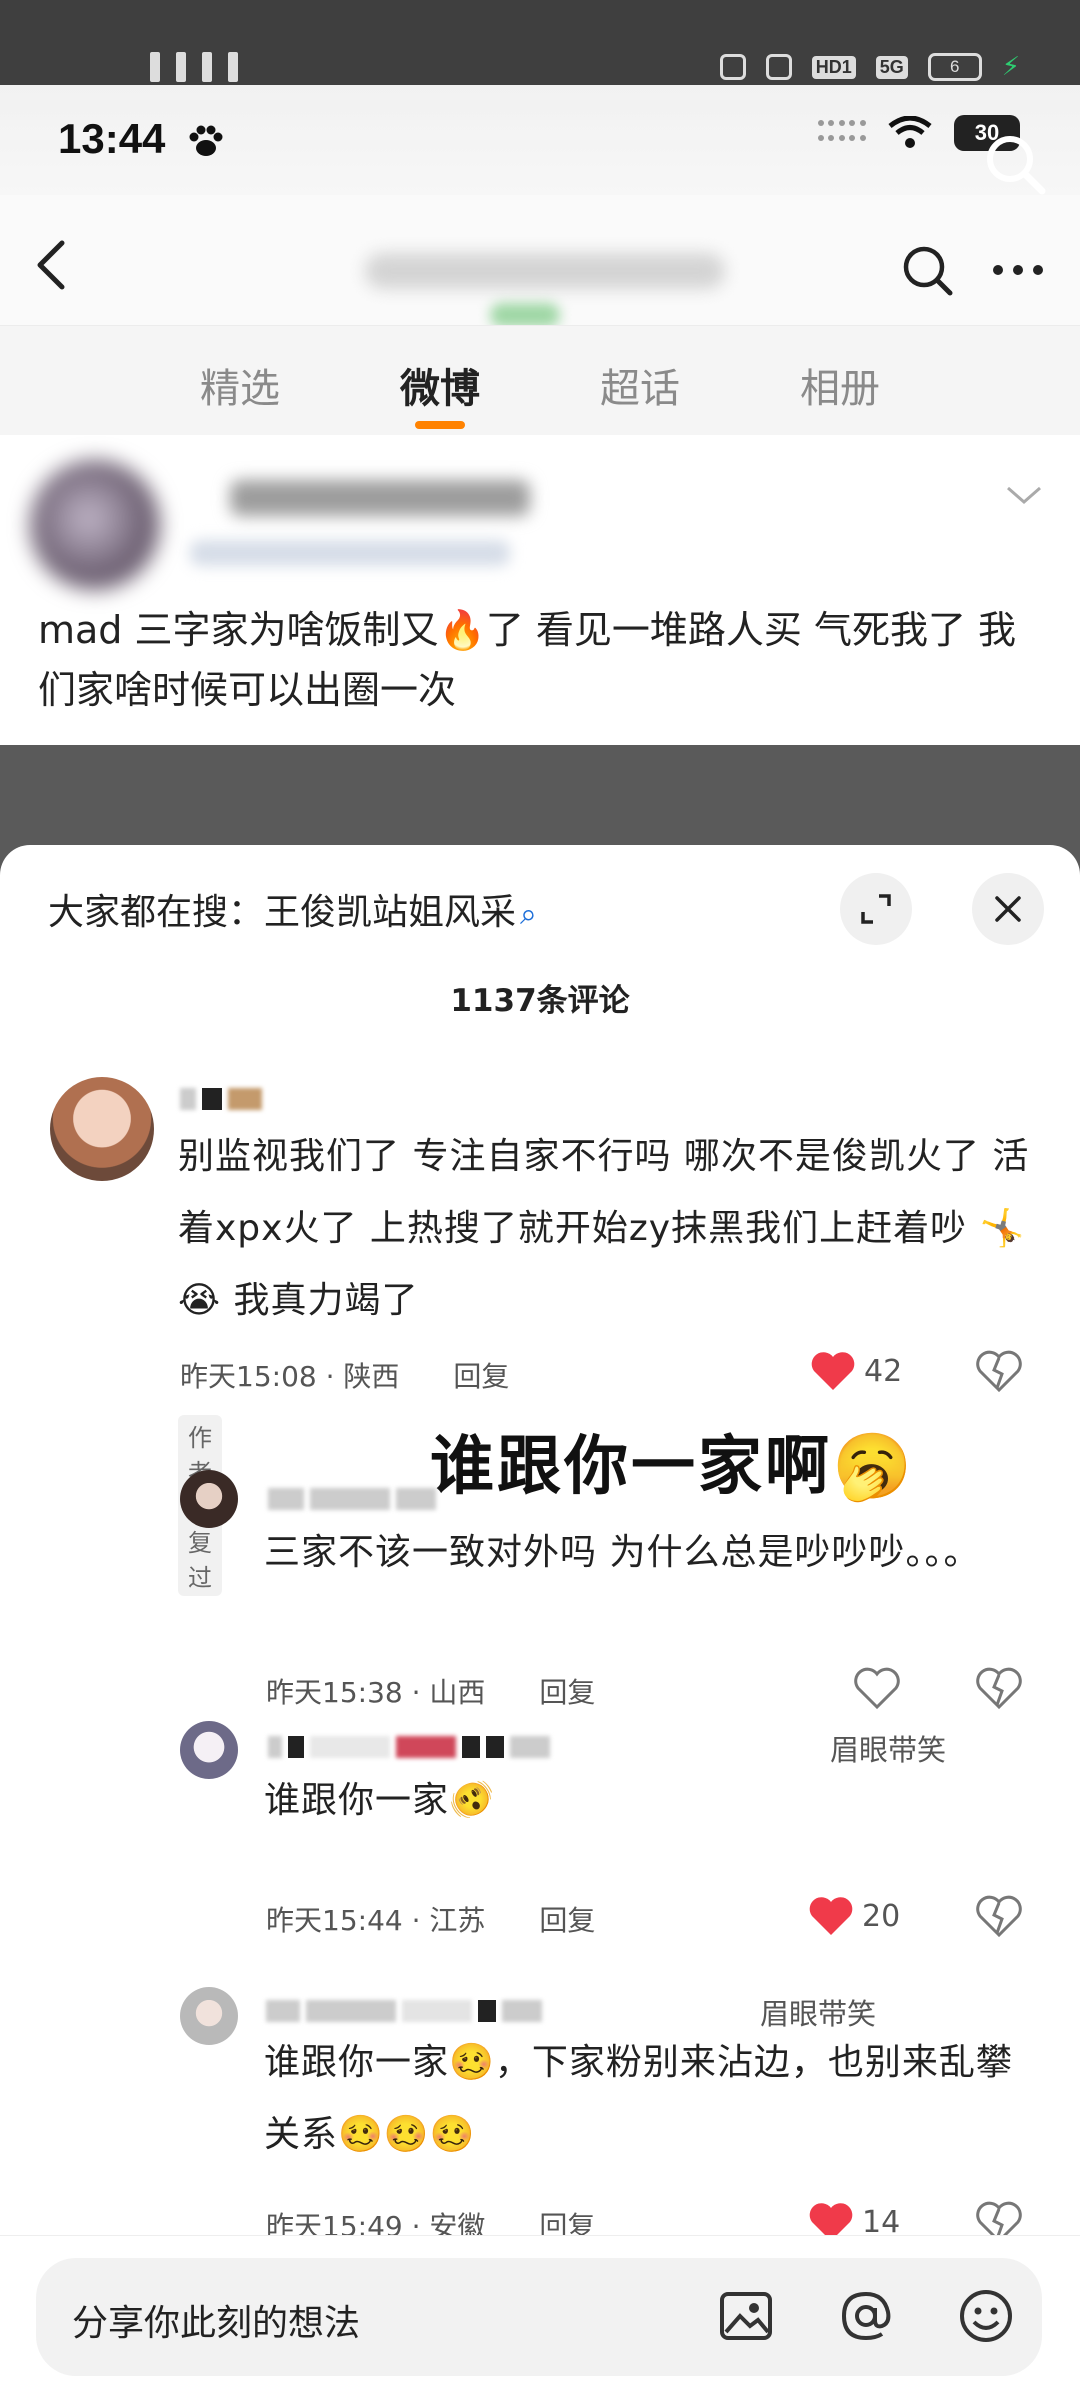 The image size is (1080, 2400). I want to click on status-bar: 13:44 30, so click(540, 140).